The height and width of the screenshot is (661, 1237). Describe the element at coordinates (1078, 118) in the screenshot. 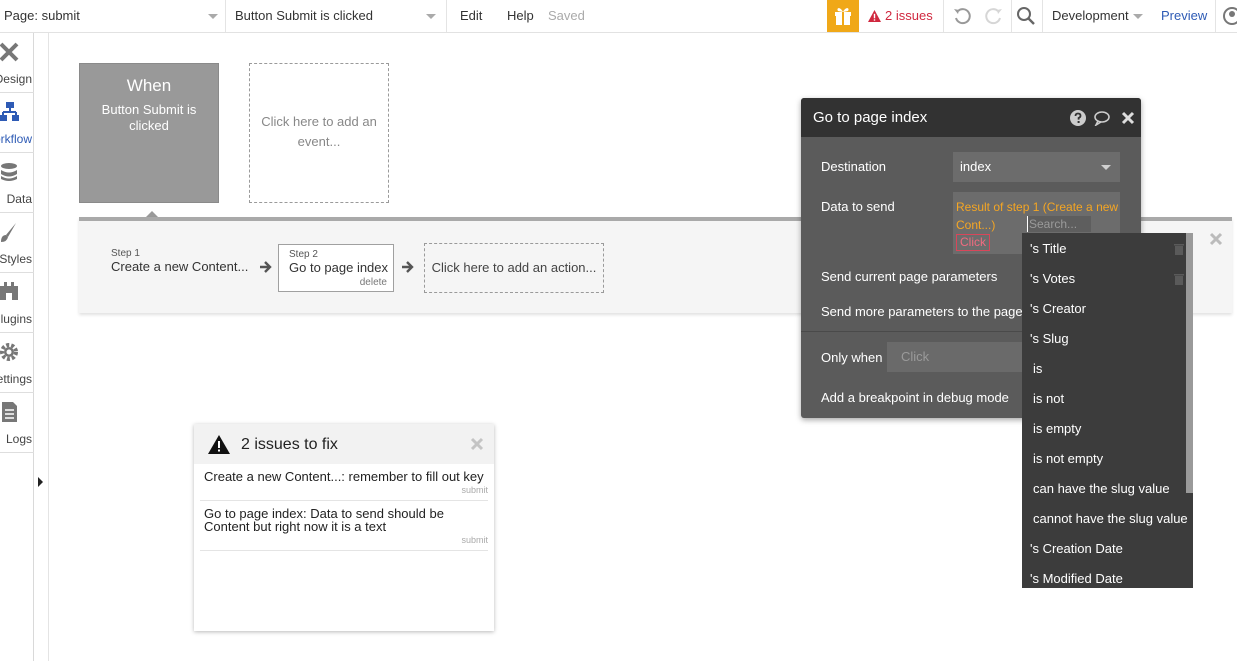

I see `help-icon` at that location.